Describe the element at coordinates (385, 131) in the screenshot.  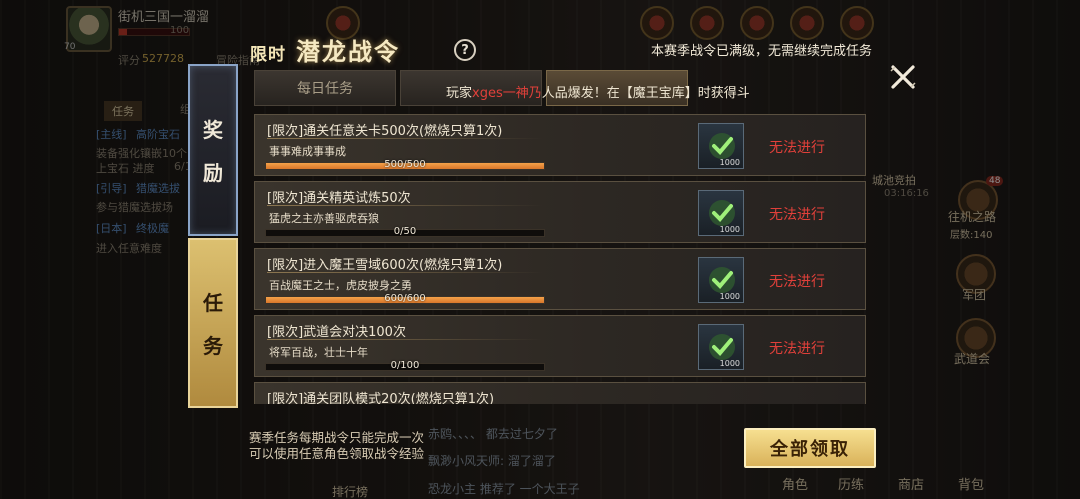
I see `task-title: [限次]通关任意关卡500次(燃烧只算1次)` at that location.